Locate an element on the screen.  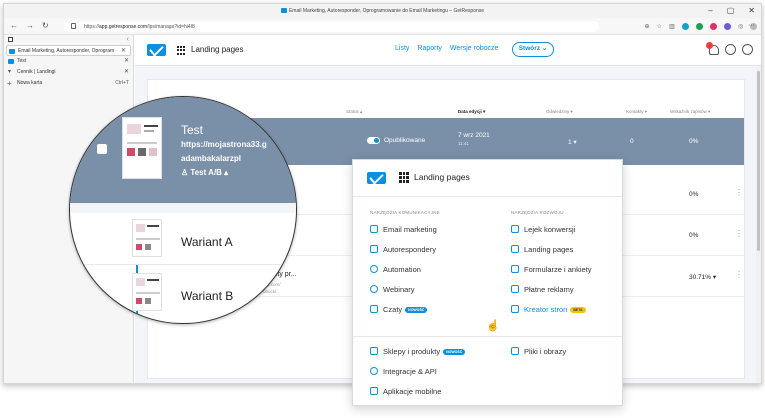
collections-icon: ▥ is located at coordinates (672, 26).